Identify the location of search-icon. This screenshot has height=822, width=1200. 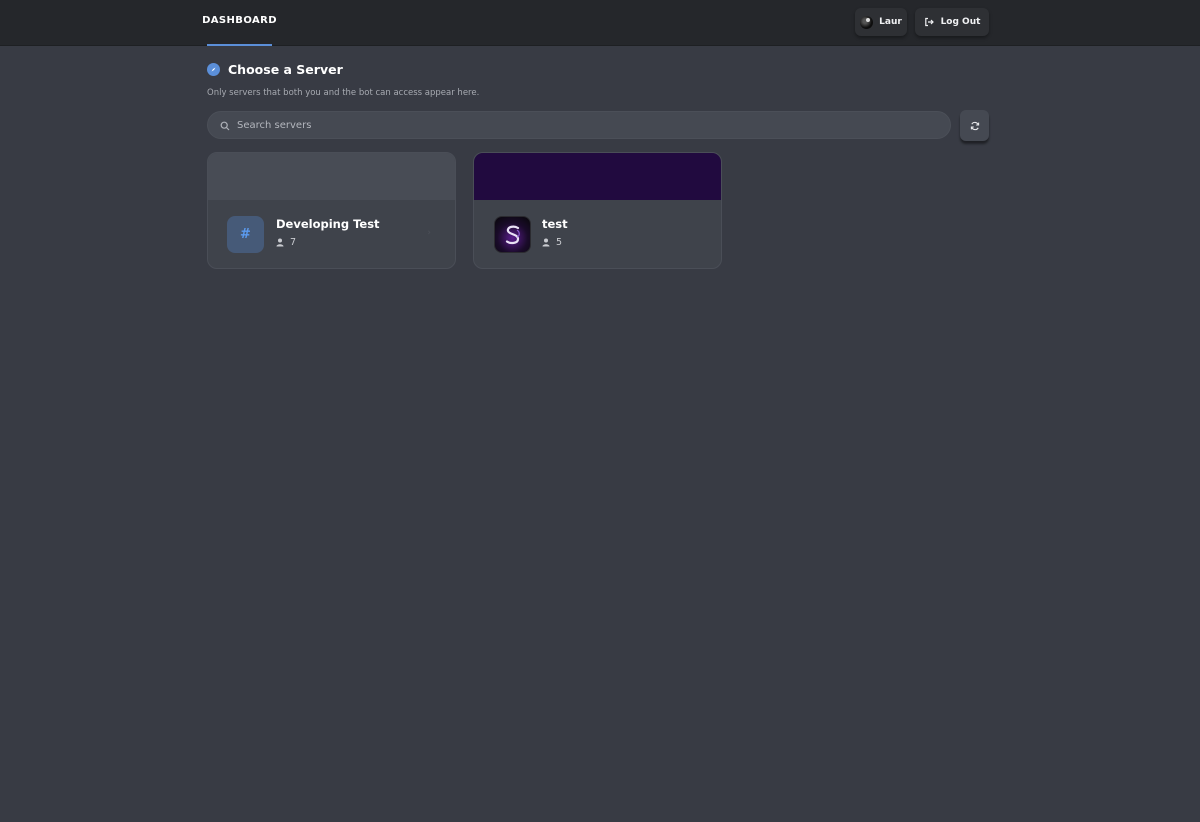
(225, 125).